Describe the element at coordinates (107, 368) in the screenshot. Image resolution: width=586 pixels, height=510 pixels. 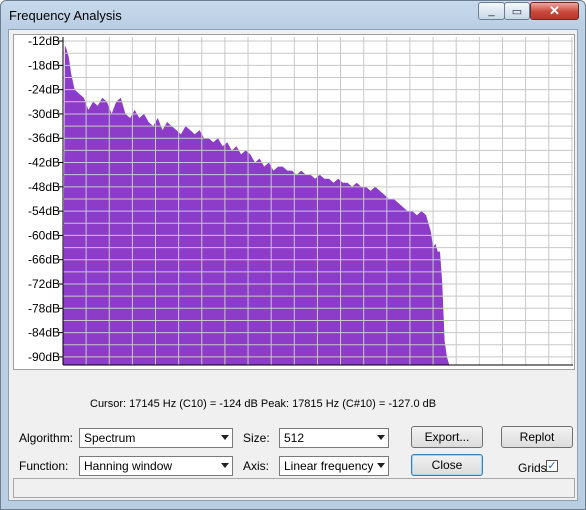
I see `x-tick-label: 1000Hz` at that location.